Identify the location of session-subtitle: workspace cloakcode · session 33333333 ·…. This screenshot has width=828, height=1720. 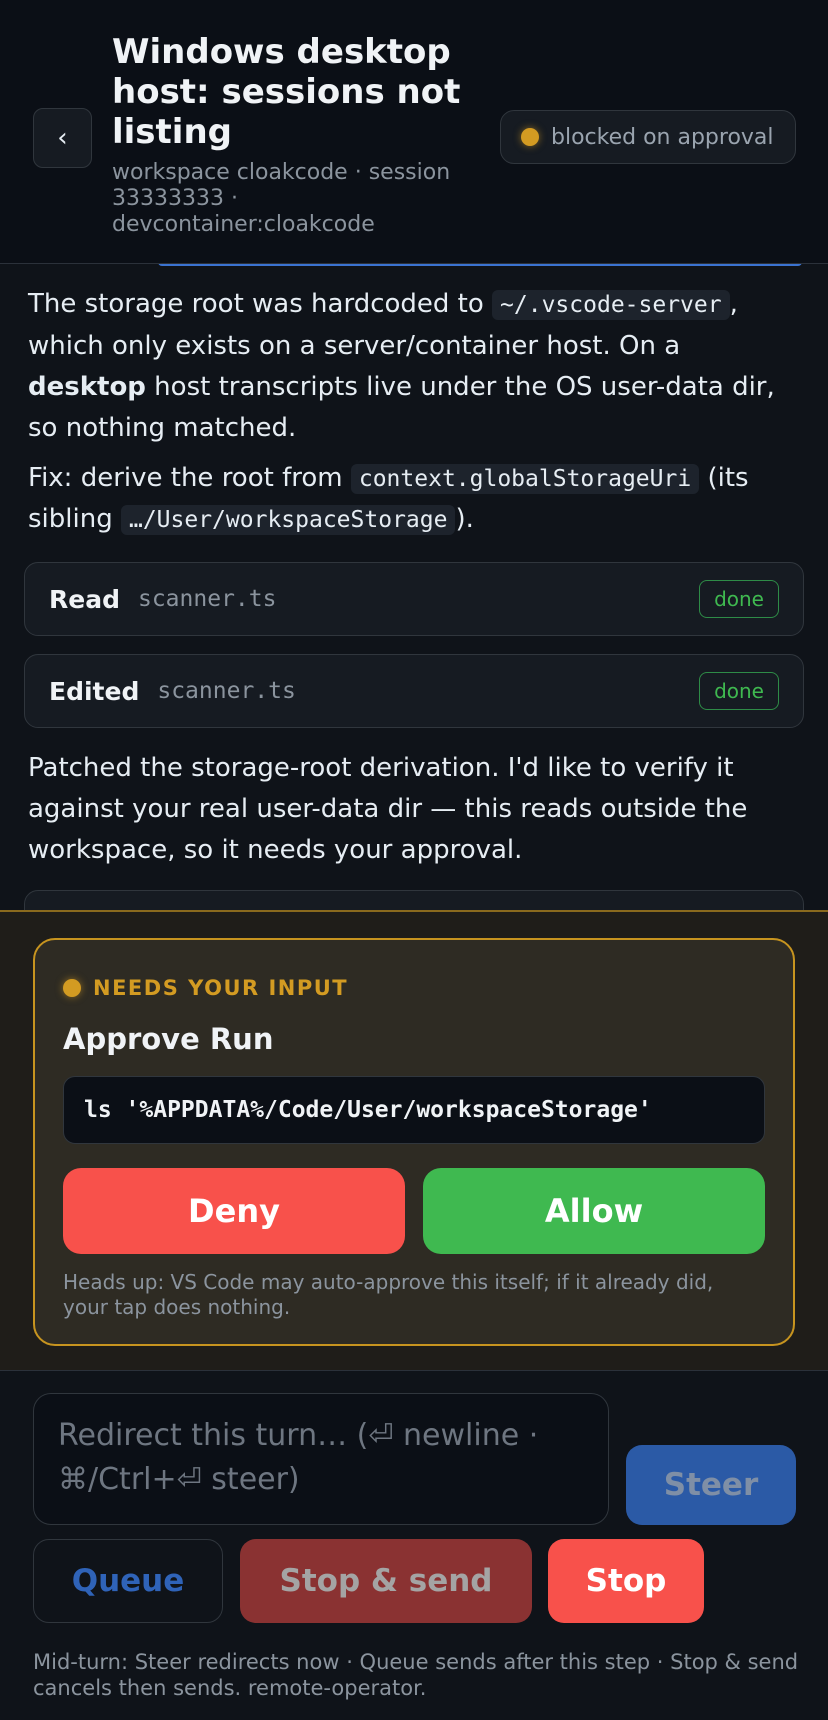
(281, 198).